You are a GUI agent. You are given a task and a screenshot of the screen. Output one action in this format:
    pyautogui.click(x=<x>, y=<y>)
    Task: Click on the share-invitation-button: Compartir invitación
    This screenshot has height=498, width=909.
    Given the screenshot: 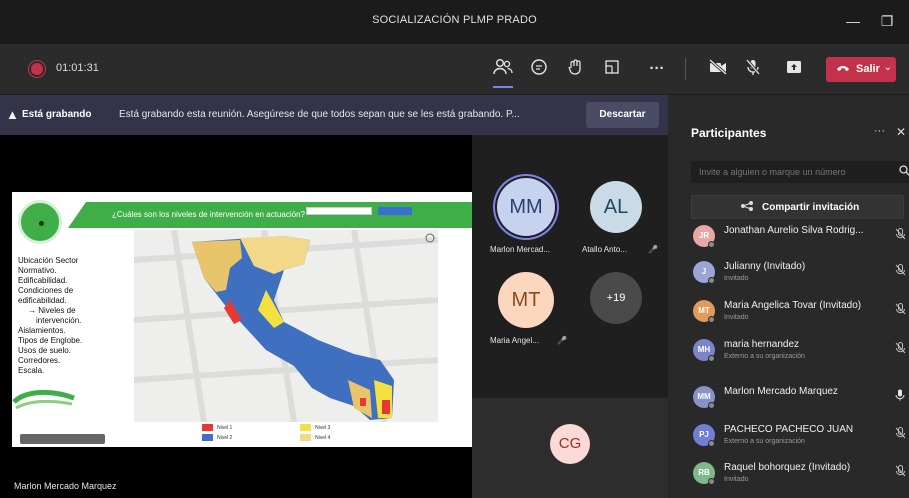 What is the action you would take?
    pyautogui.click(x=797, y=207)
    